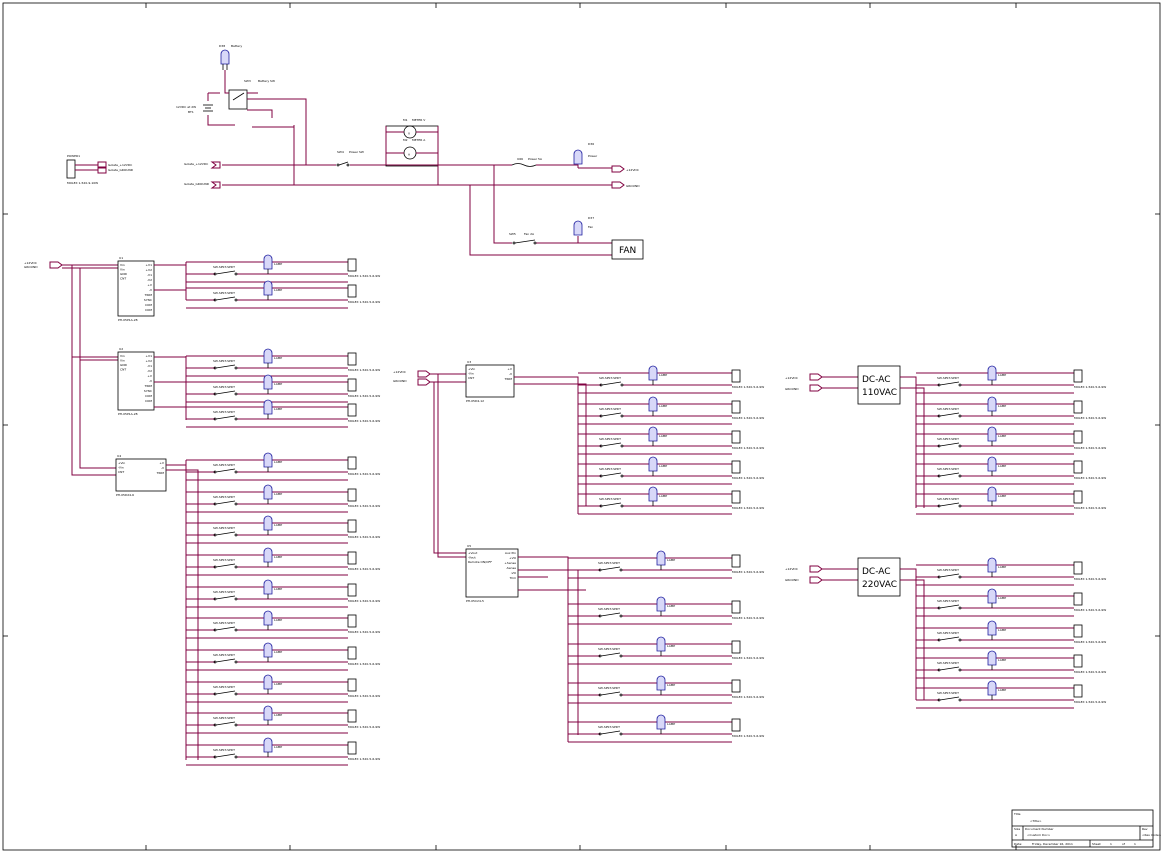 This screenshot has width=1163, height=857. Describe the element at coordinates (490, 381) in the screenshot. I see `ic-u3: U3PH-05D4-12+Vin-VinCNT+V-VTRIM` at that location.